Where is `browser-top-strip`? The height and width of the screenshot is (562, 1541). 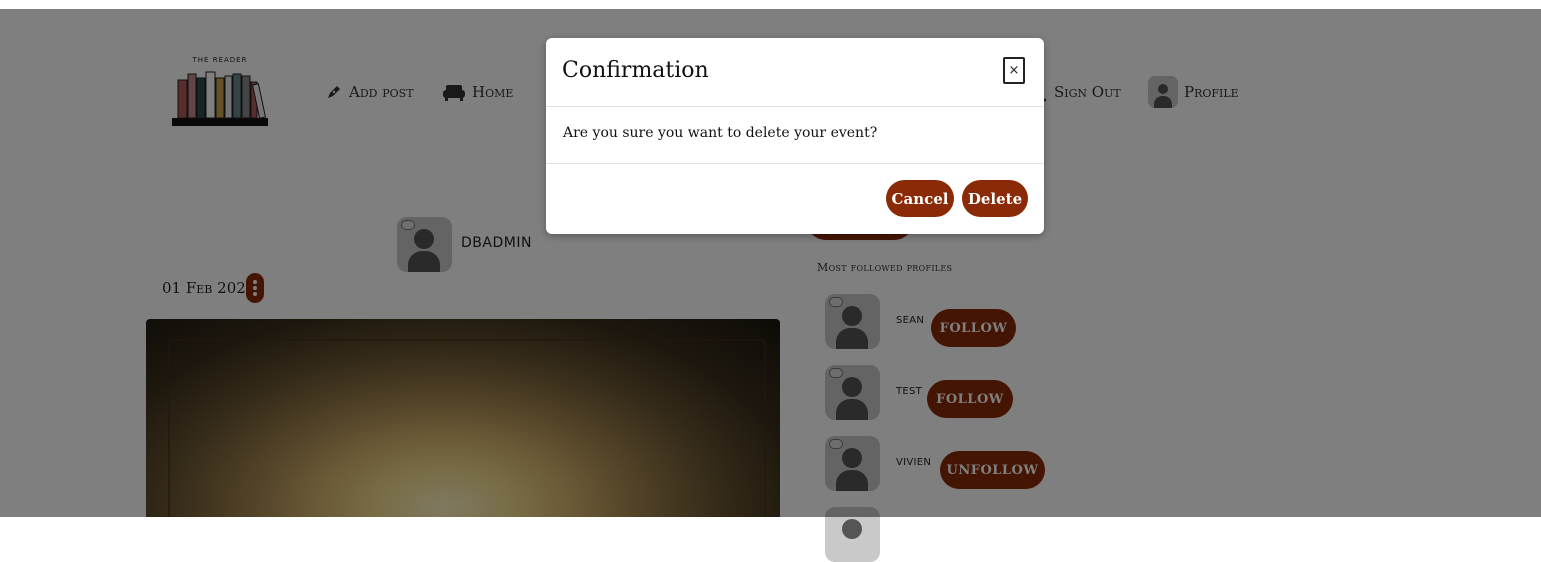 browser-top-strip is located at coordinates (770, 4).